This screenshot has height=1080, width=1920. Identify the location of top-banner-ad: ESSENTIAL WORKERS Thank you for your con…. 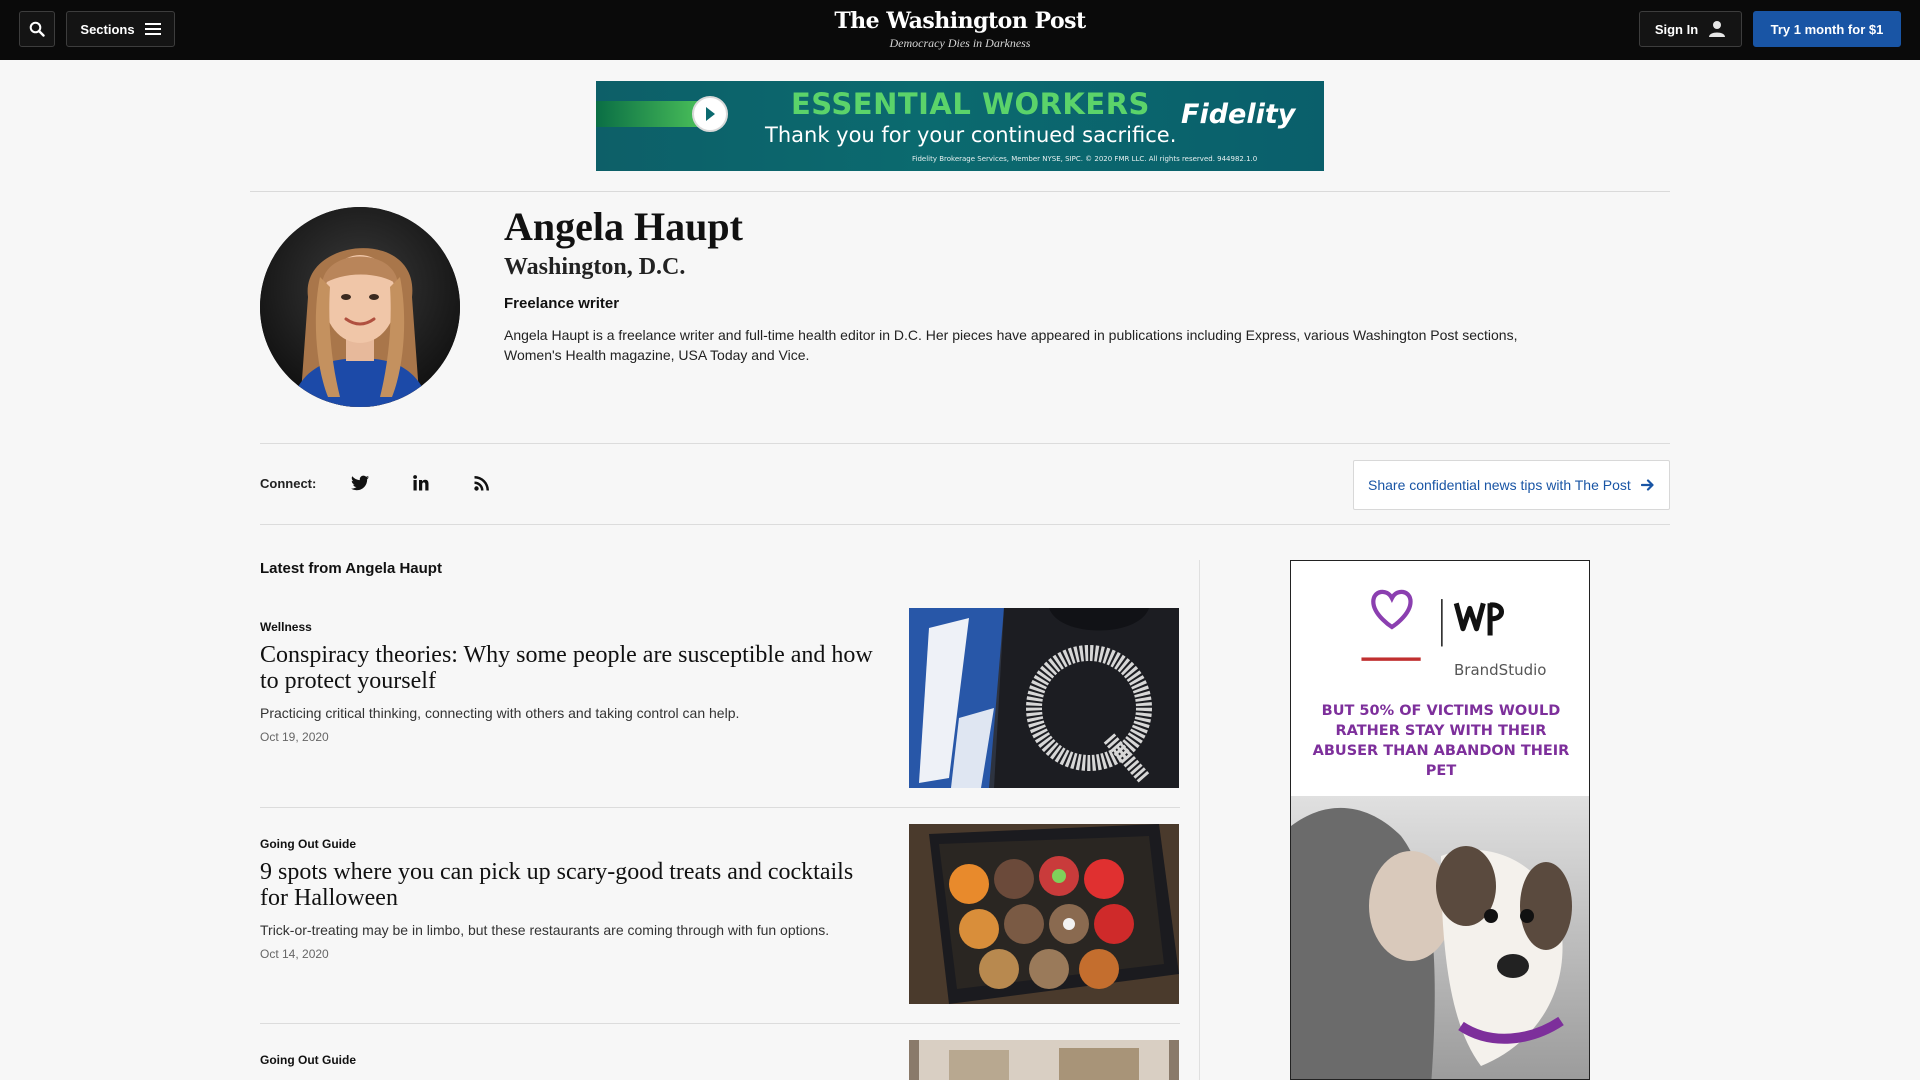
(960, 126).